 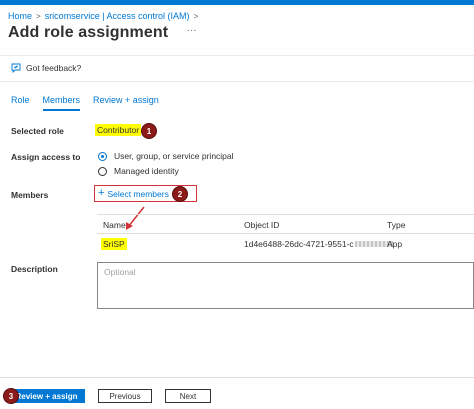 I want to click on footer-divider, so click(x=237, y=377).